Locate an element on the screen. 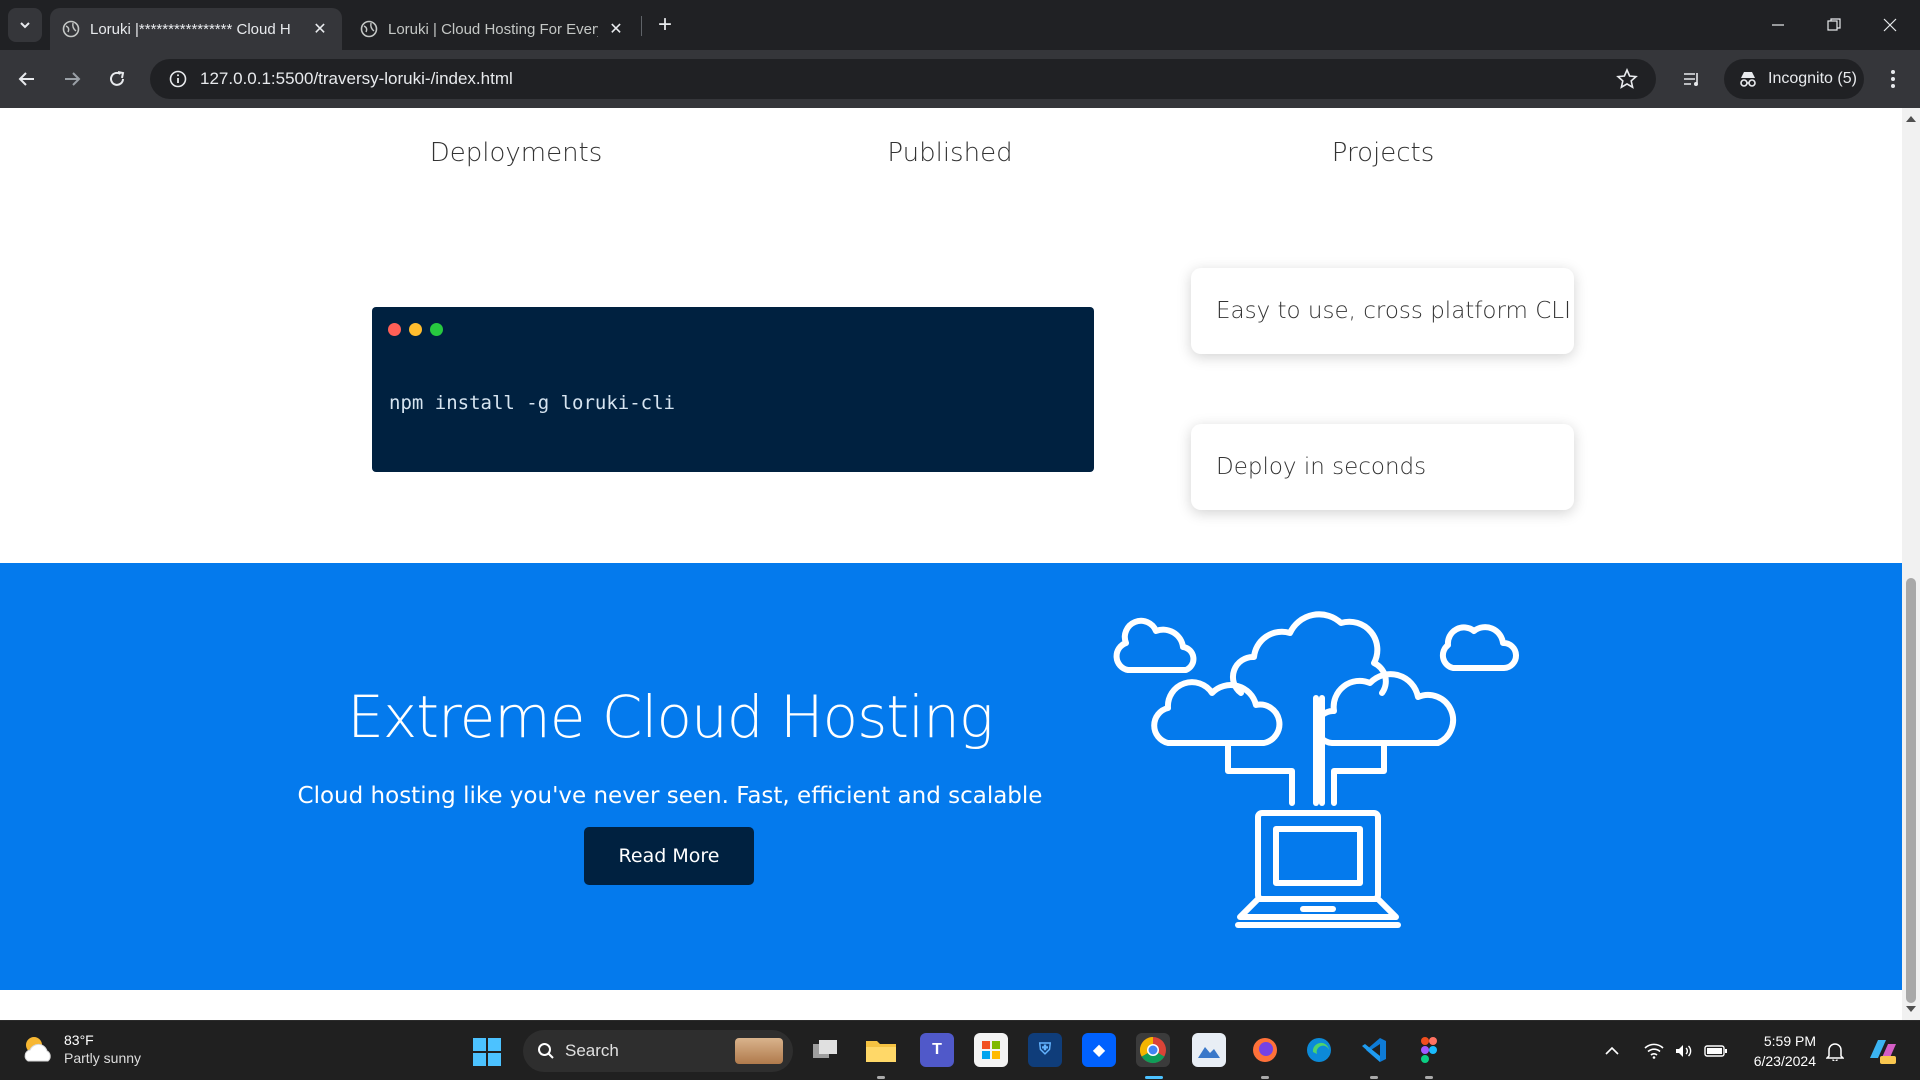  tab-title: Loruki |**************** Cloud H is located at coordinates (190, 29).